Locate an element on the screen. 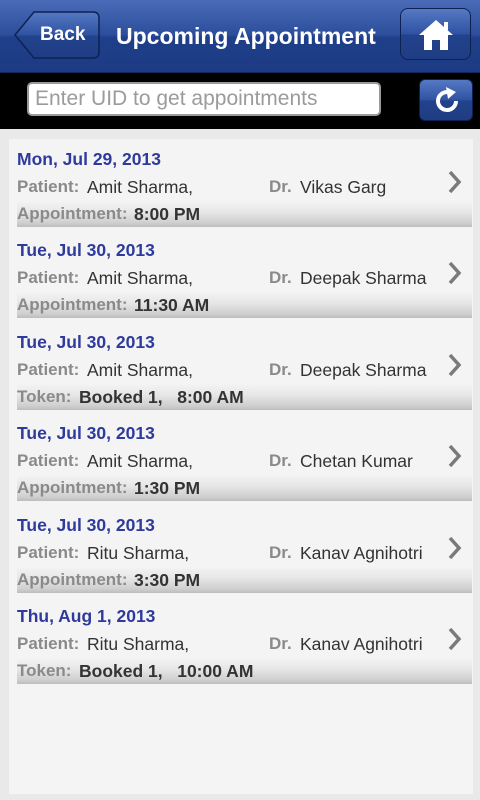  refresh-icon is located at coordinates (447, 99).